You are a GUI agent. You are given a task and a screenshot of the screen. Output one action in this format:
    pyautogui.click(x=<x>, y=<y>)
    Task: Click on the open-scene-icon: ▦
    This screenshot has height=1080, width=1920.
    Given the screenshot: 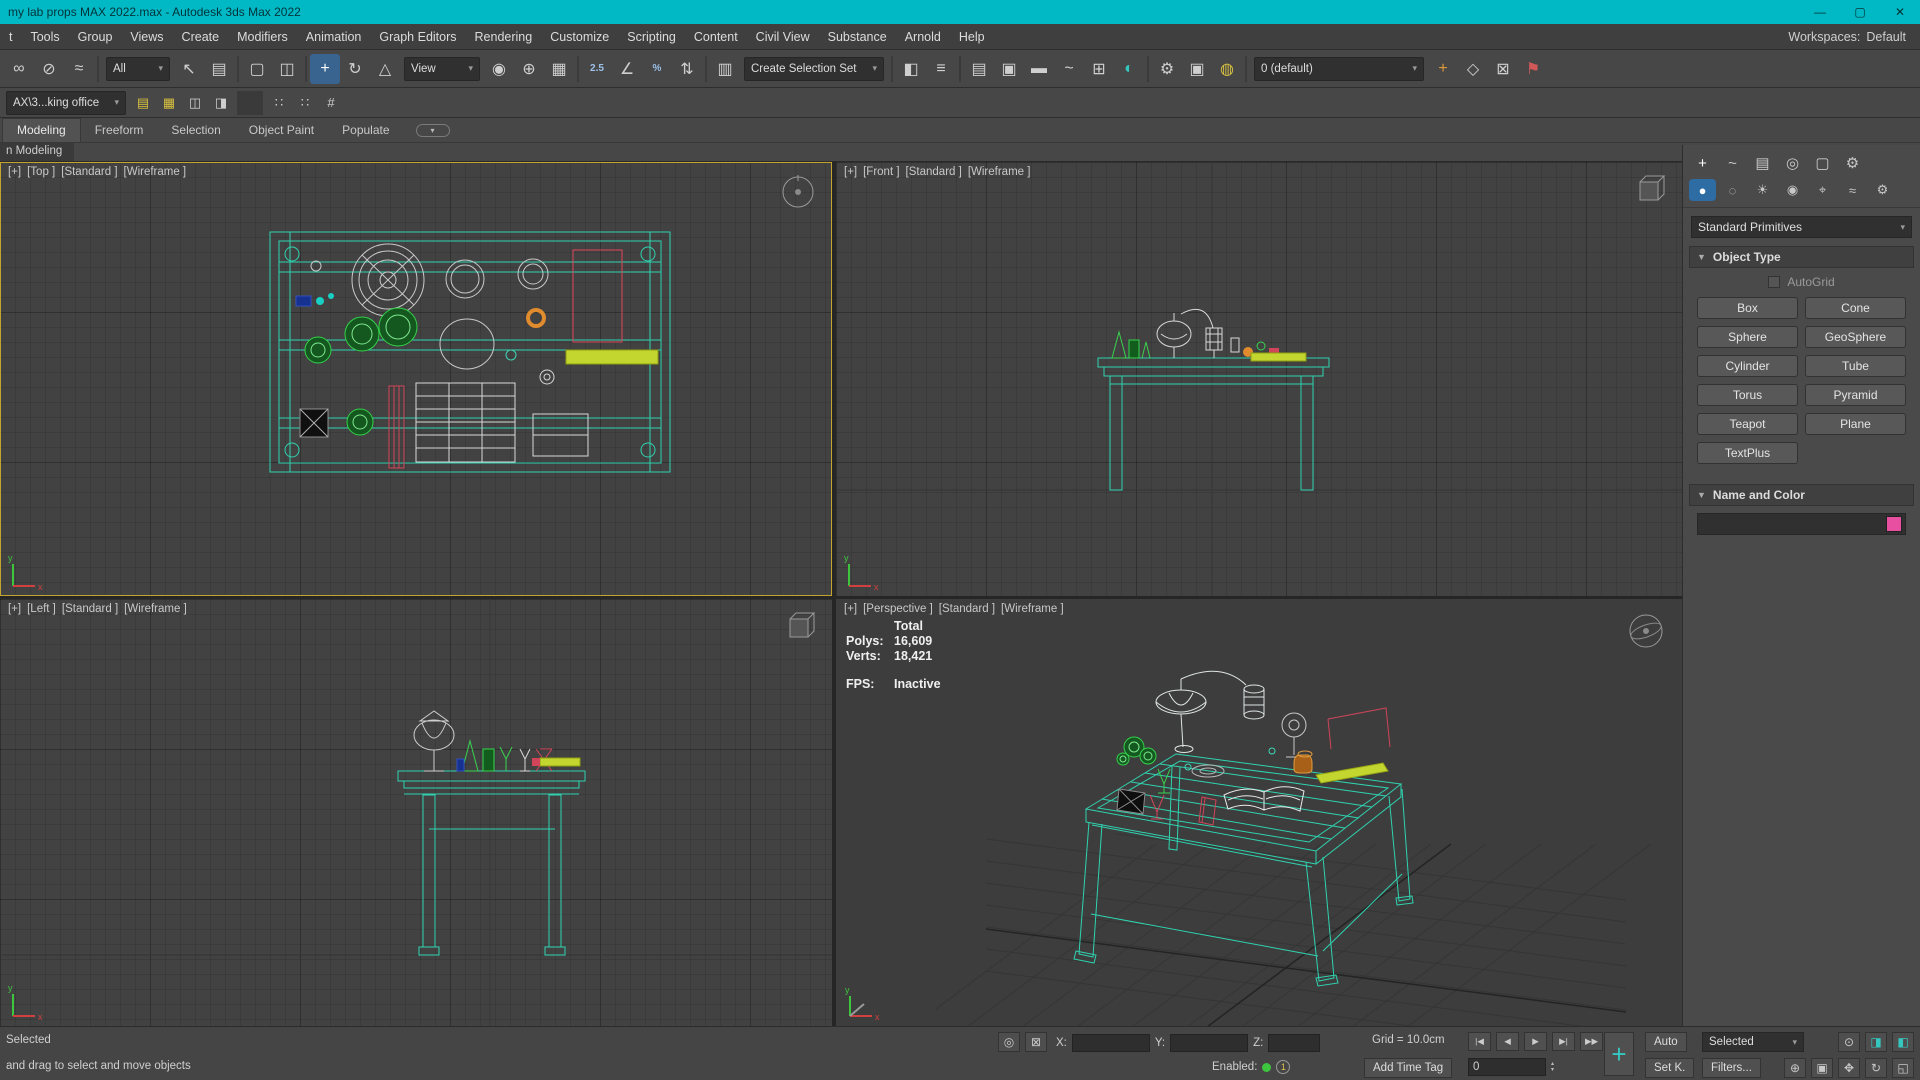 What is the action you would take?
    pyautogui.click(x=169, y=103)
    